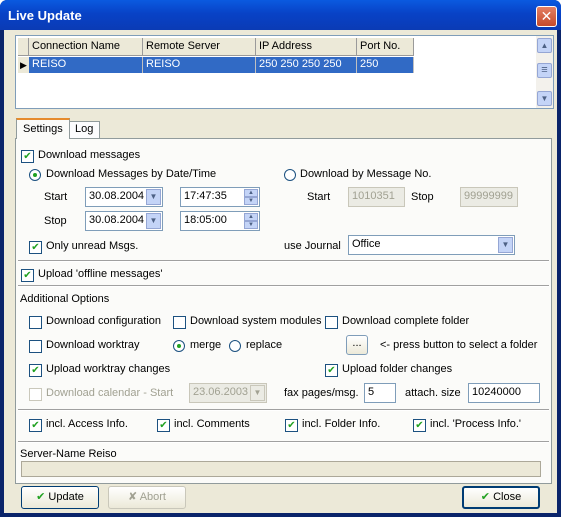 This screenshot has width=561, height=517. What do you see at coordinates (251, 193) in the screenshot?
I see `start-time-up-icon: ▲` at bounding box center [251, 193].